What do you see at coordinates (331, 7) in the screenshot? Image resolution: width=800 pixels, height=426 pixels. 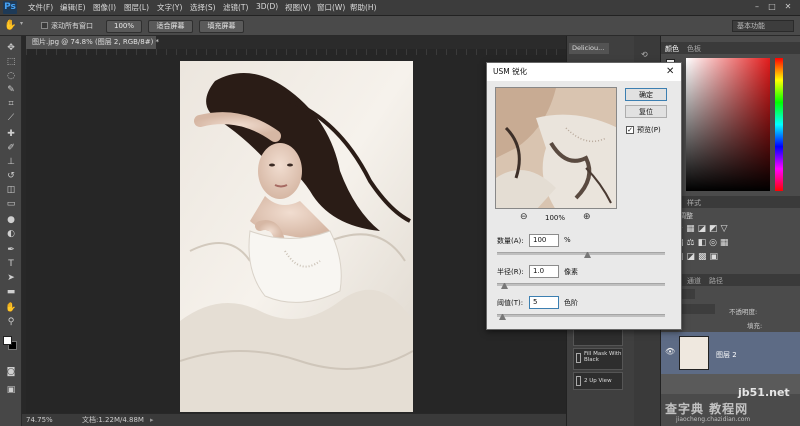 I see `menu-window: 窗口(W)` at bounding box center [331, 7].